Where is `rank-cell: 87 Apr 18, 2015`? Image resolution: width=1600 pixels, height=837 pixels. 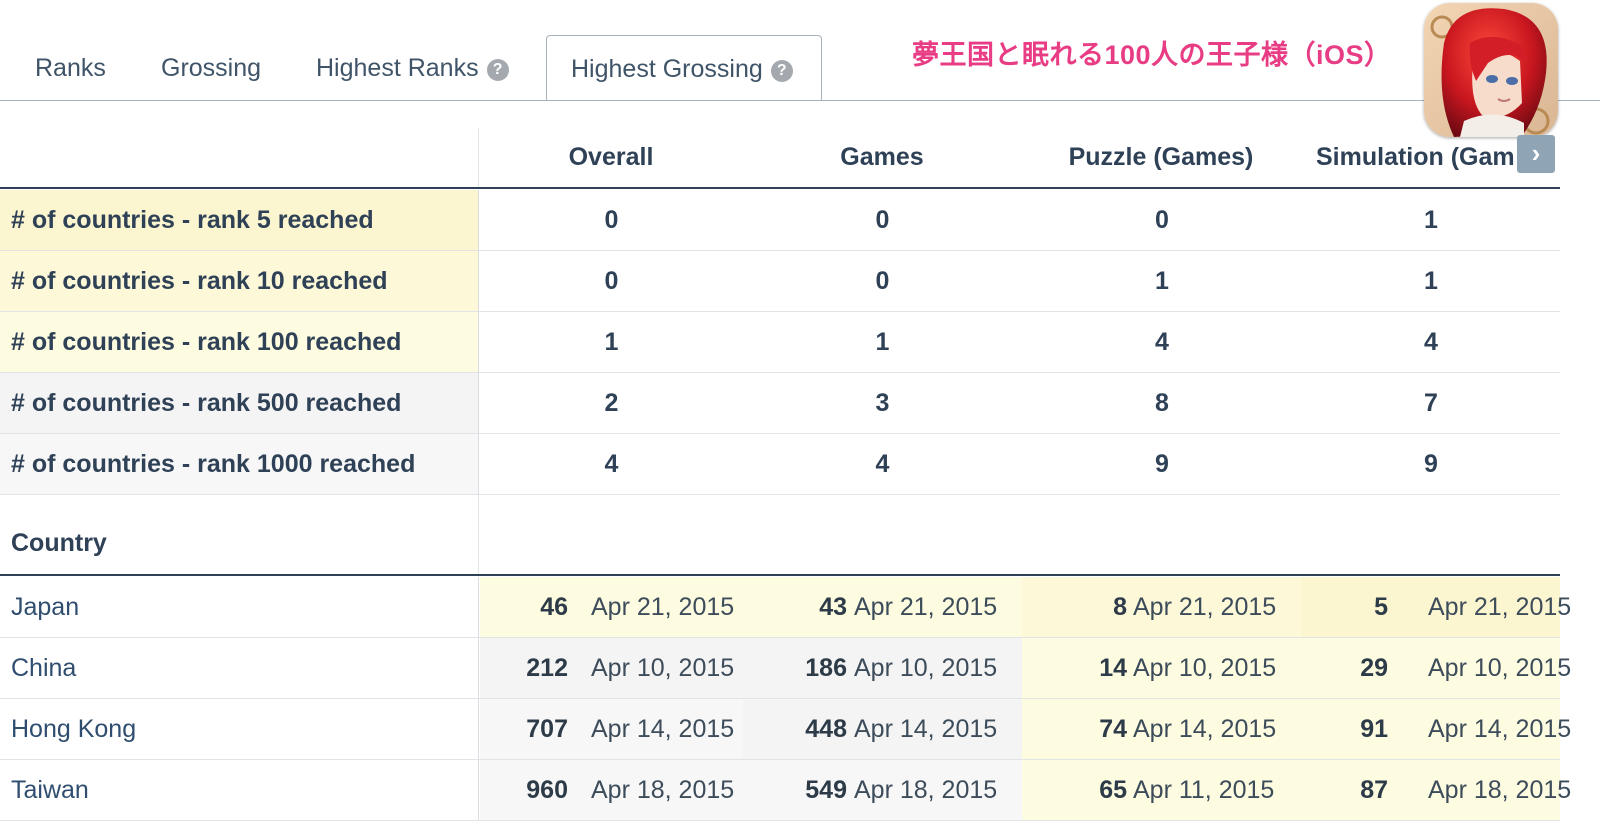
rank-cell: 87 Apr 18, 2015 is located at coordinates (1436, 790).